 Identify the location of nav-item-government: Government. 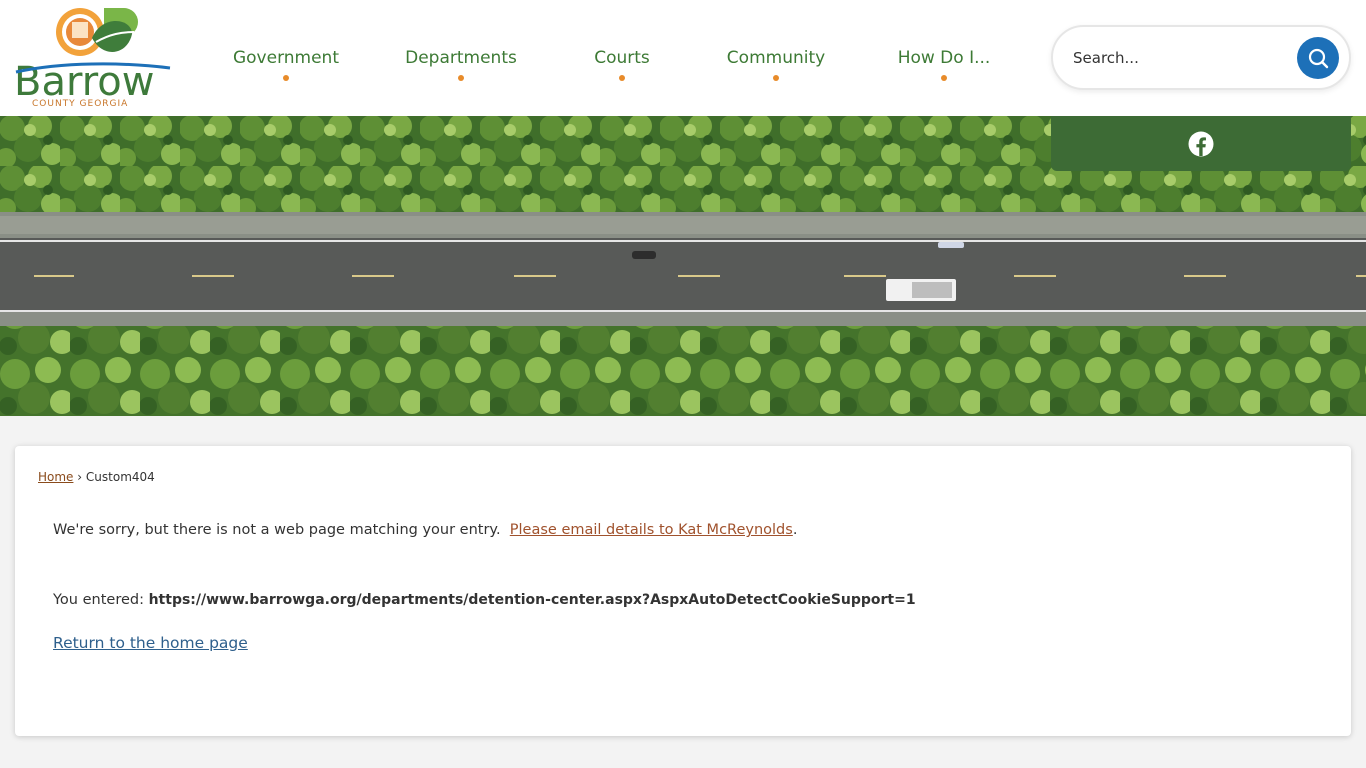
(286, 58).